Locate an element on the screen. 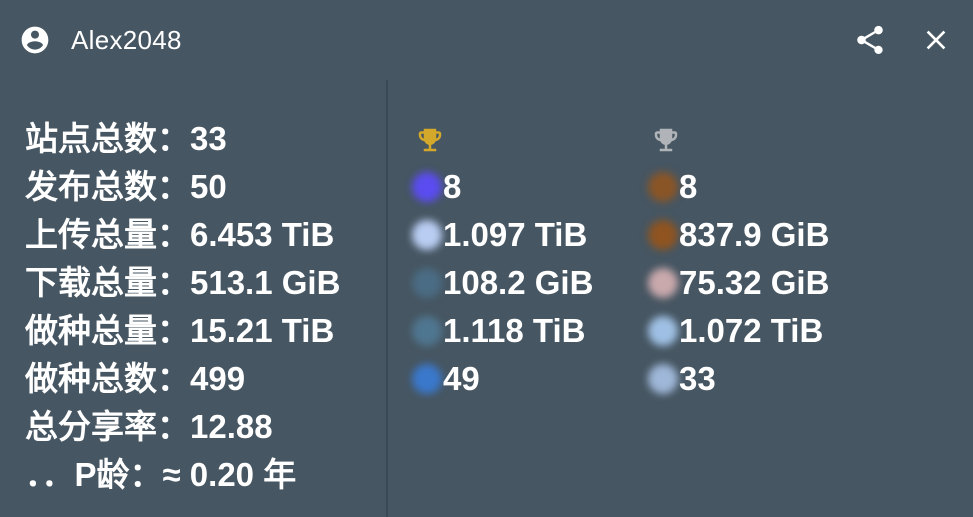  stat-label: 总分享率： is located at coordinates (107, 426).